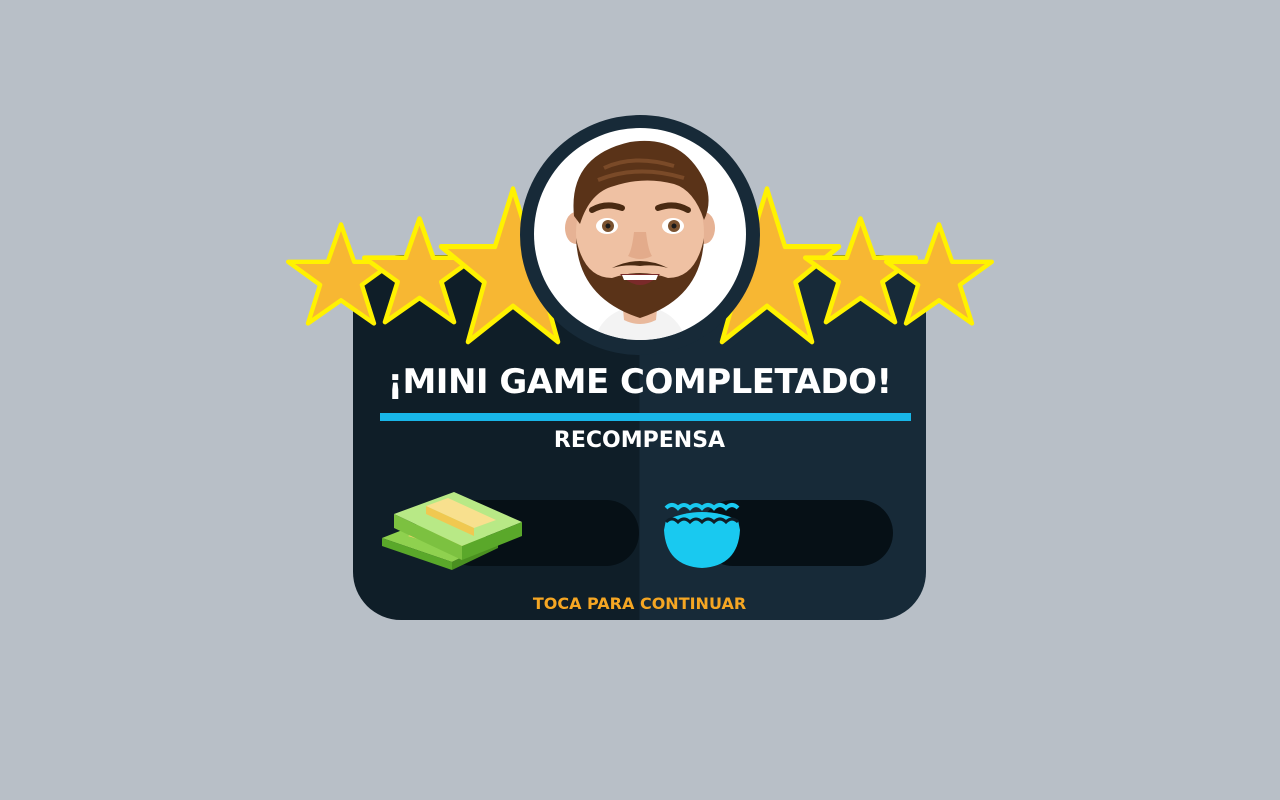 This screenshot has width=1280, height=800. I want to click on water-icon, so click(702, 535).